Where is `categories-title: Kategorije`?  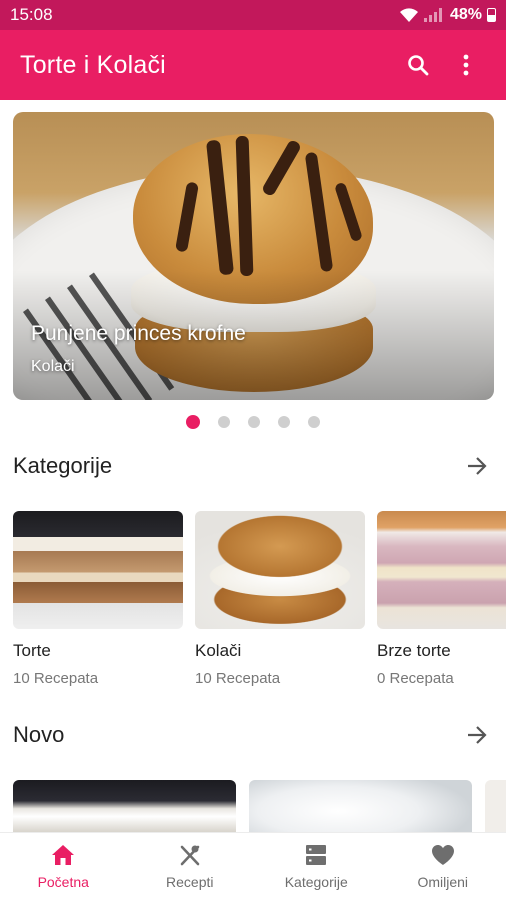 categories-title: Kategorije is located at coordinates (63, 465).